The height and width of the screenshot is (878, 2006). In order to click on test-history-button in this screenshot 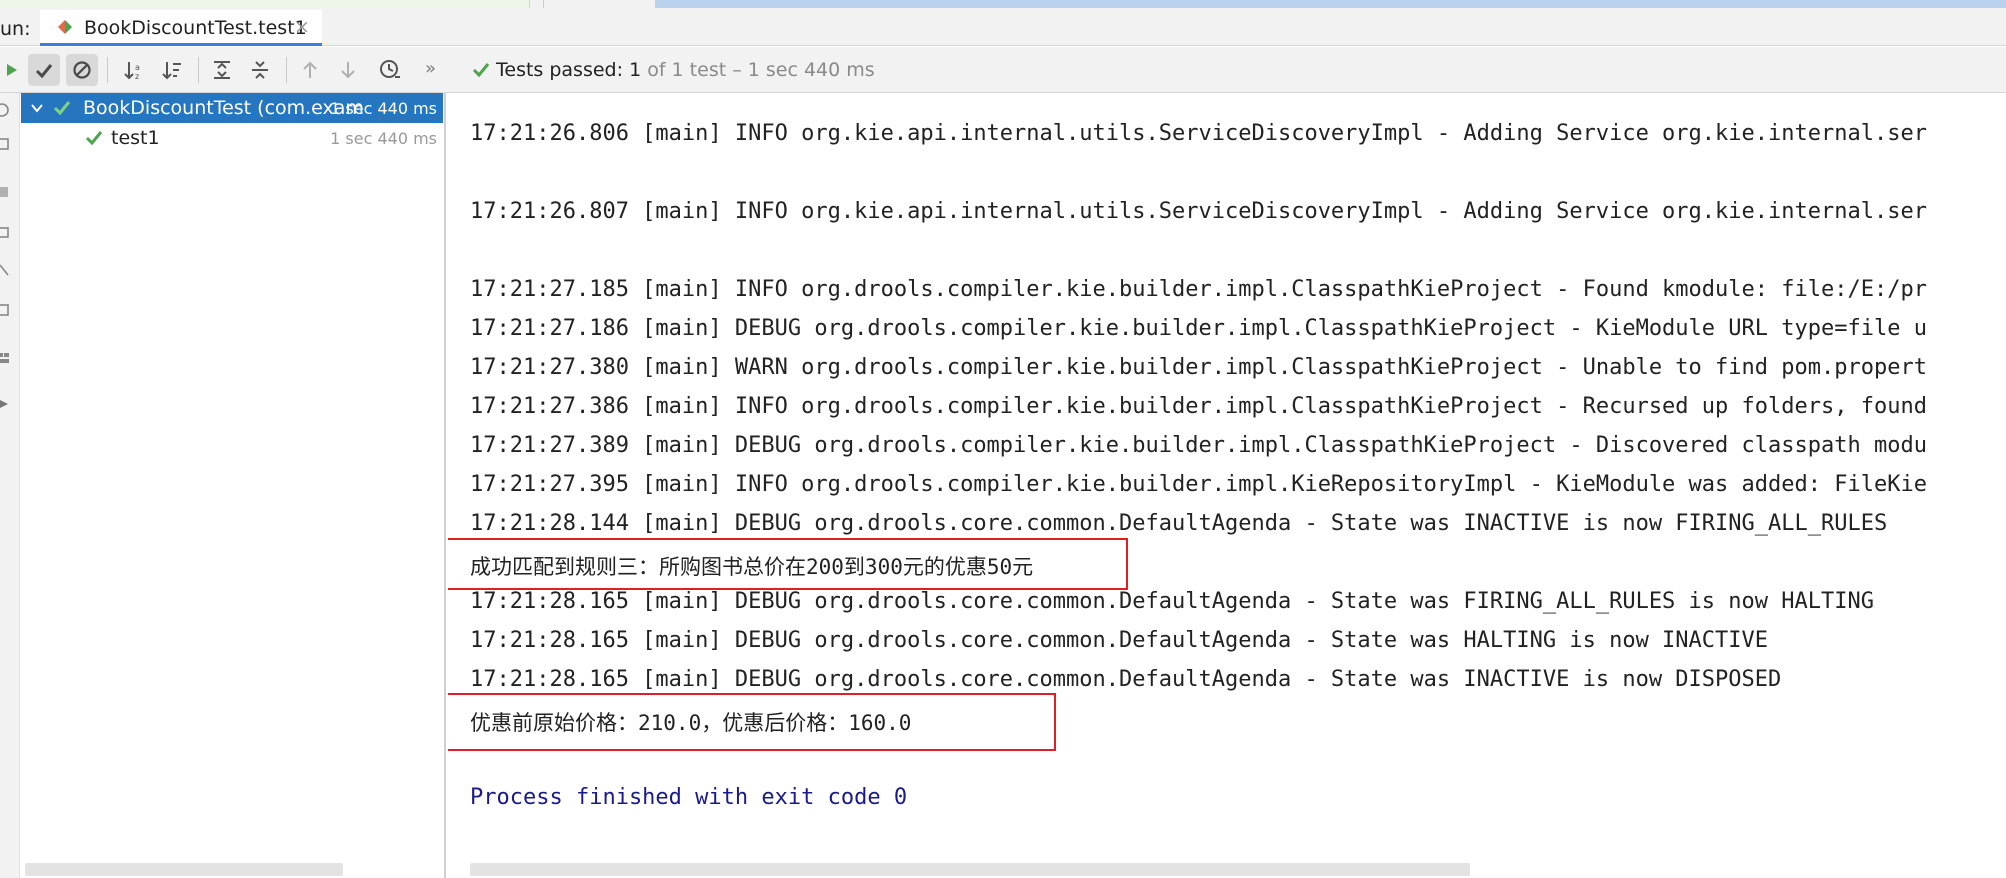, I will do `click(390, 70)`.